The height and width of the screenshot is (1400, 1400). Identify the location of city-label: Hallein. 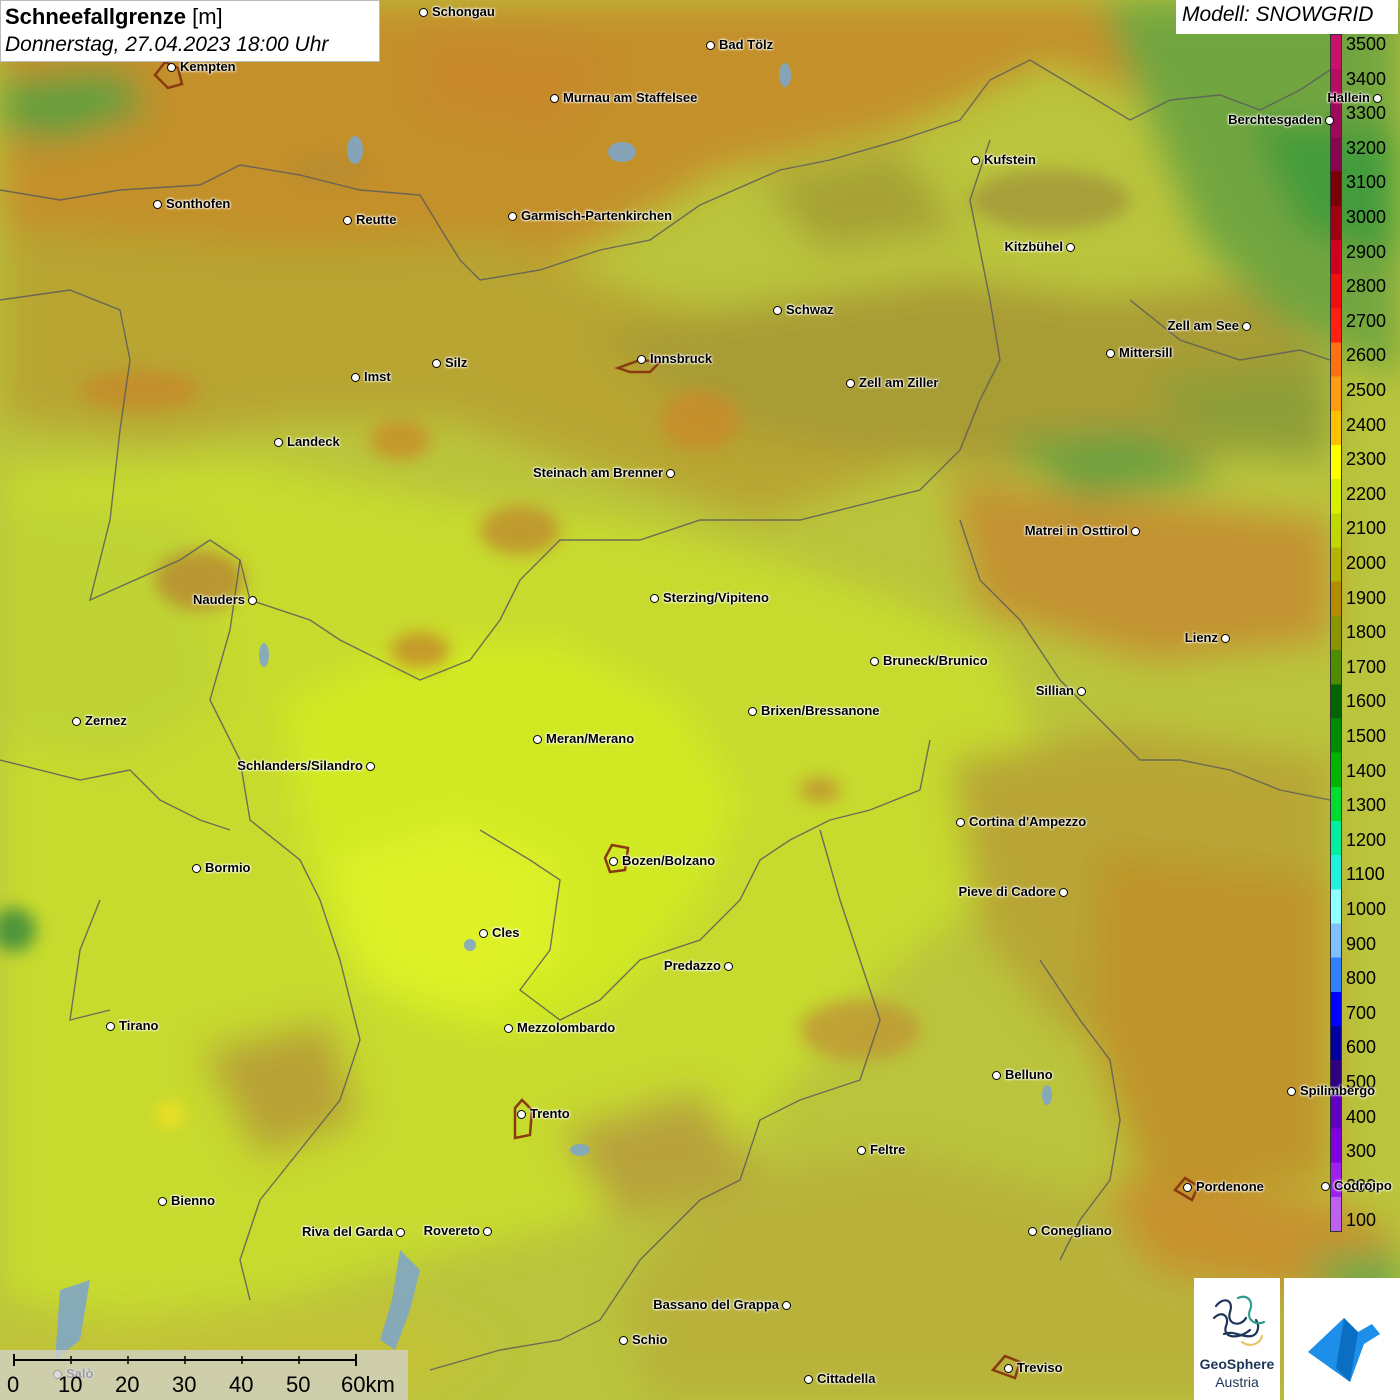
(1348, 97).